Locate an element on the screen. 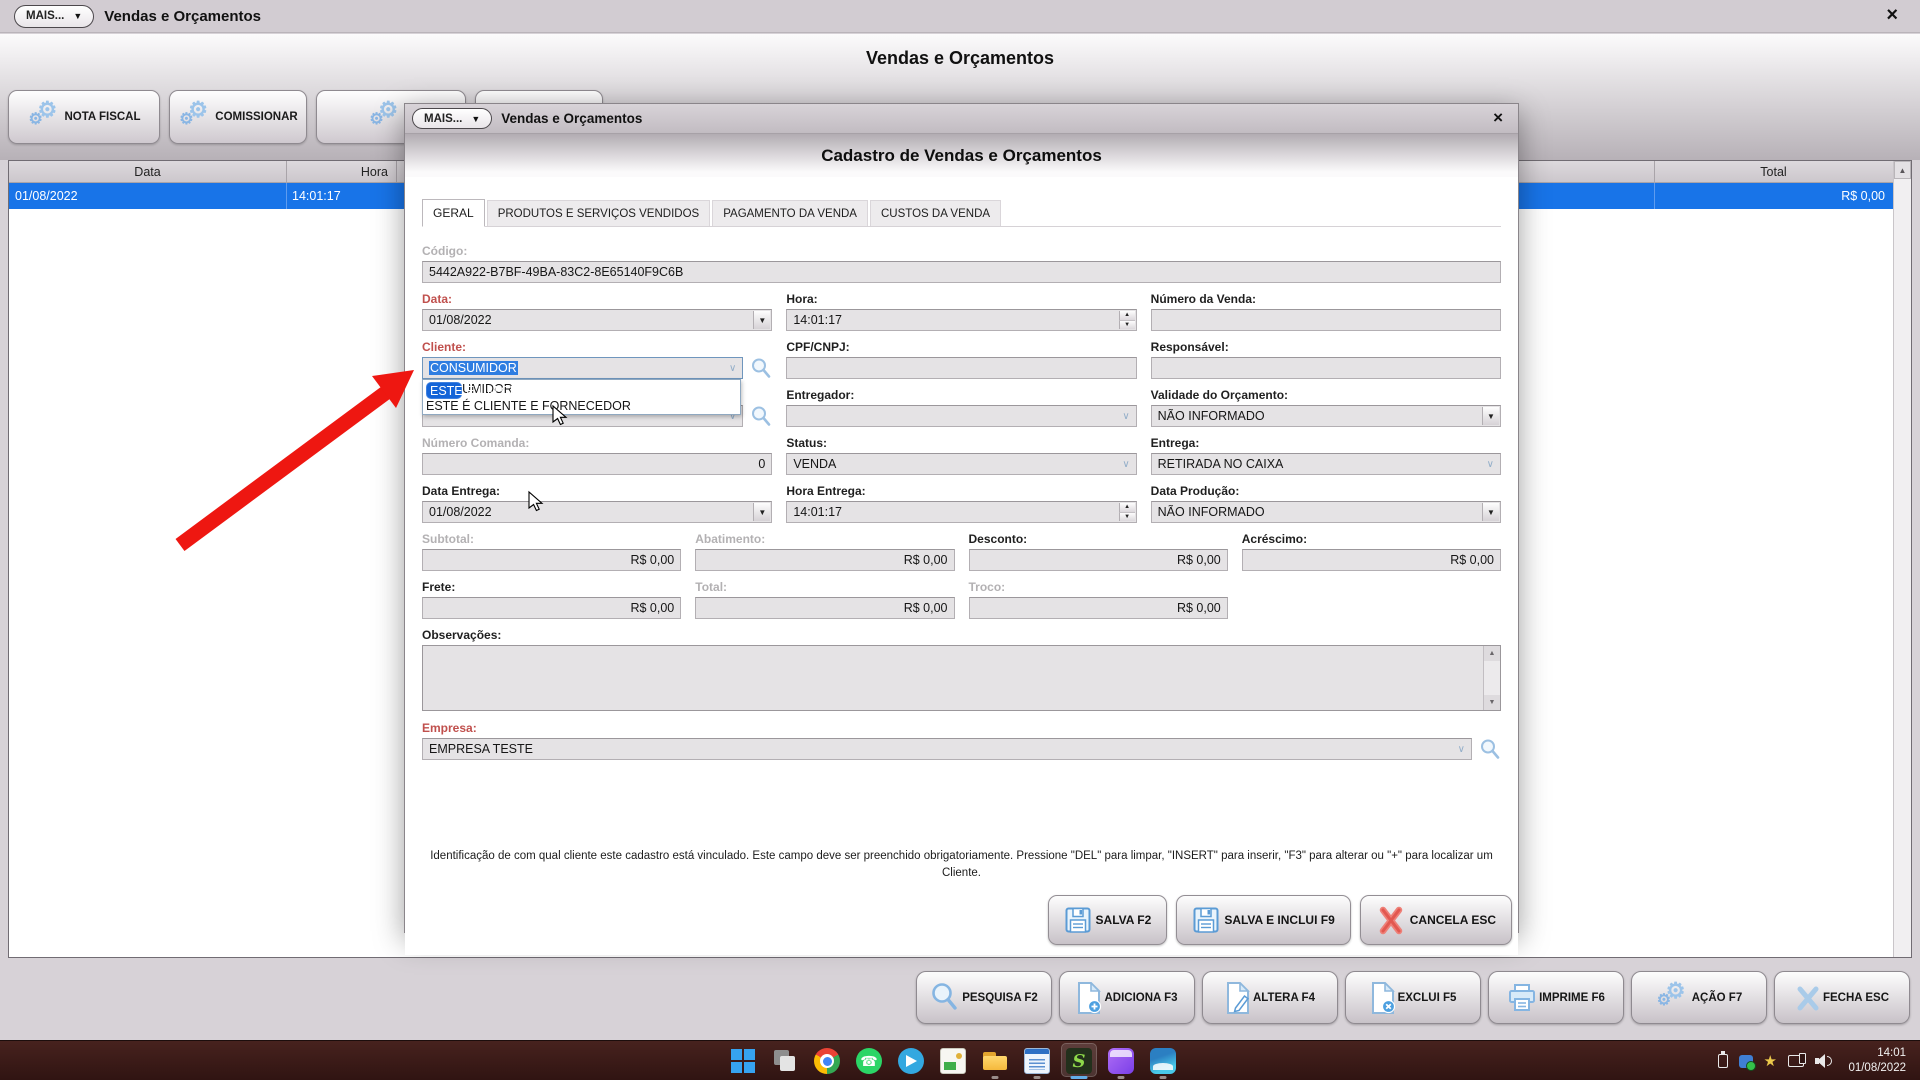 The height and width of the screenshot is (1080, 1920). tab-produtos-servicos: PRODUTOS E SERVIÇOS VENDIDOS is located at coordinates (598, 213).